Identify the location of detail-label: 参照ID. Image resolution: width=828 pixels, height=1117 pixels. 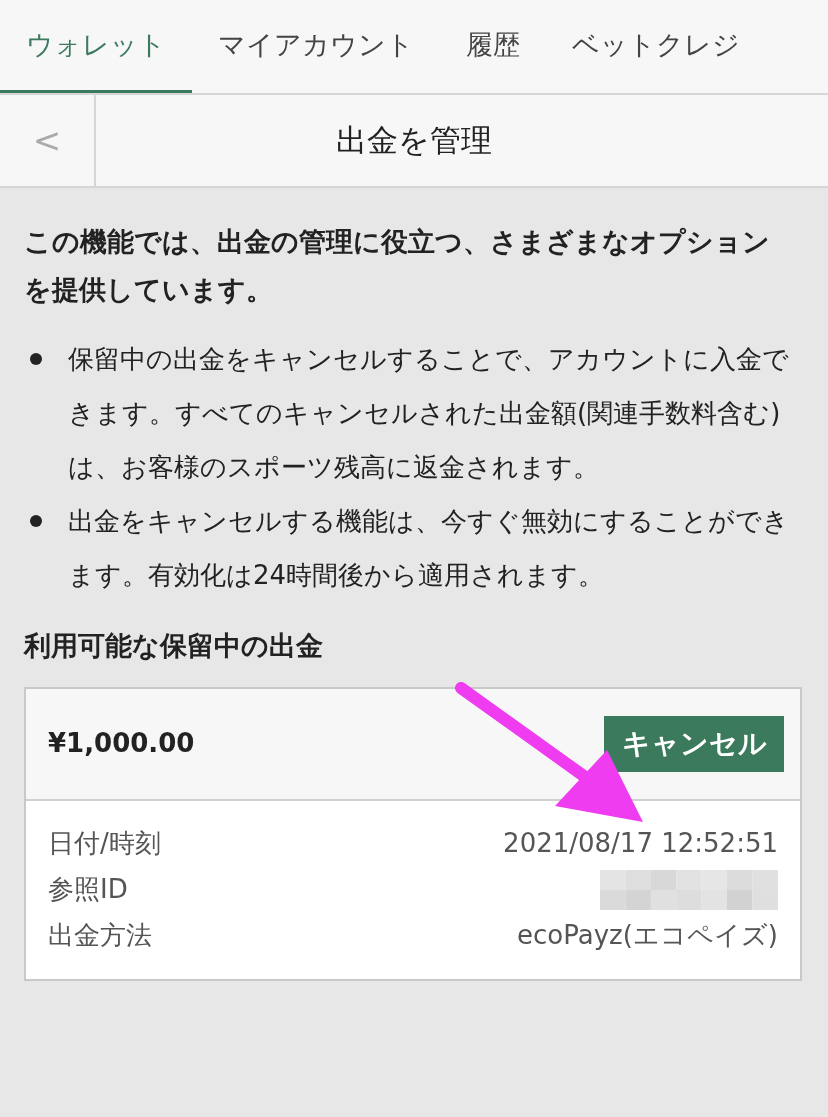
(88, 889).